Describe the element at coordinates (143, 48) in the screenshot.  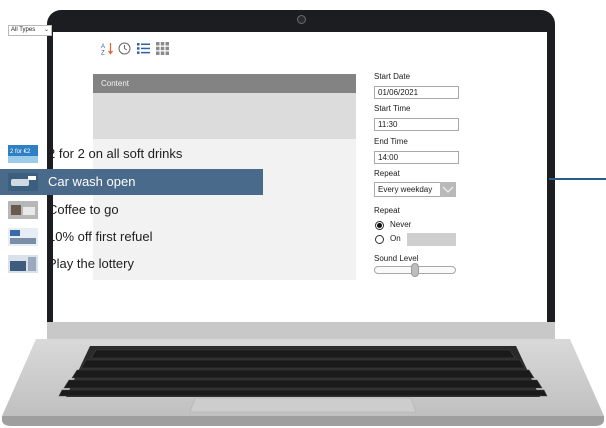
I see `list-view-icon` at that location.